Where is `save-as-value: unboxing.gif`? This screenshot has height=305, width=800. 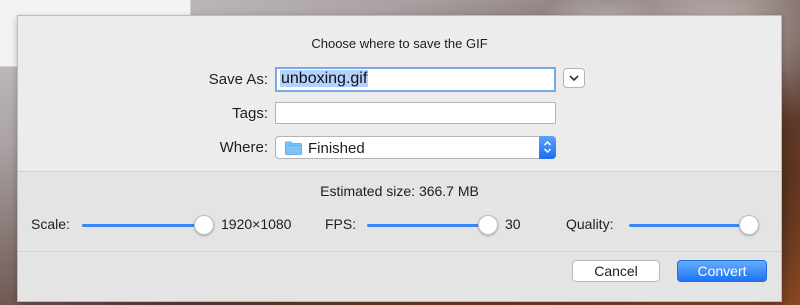 save-as-value: unboxing.gif is located at coordinates (324, 78).